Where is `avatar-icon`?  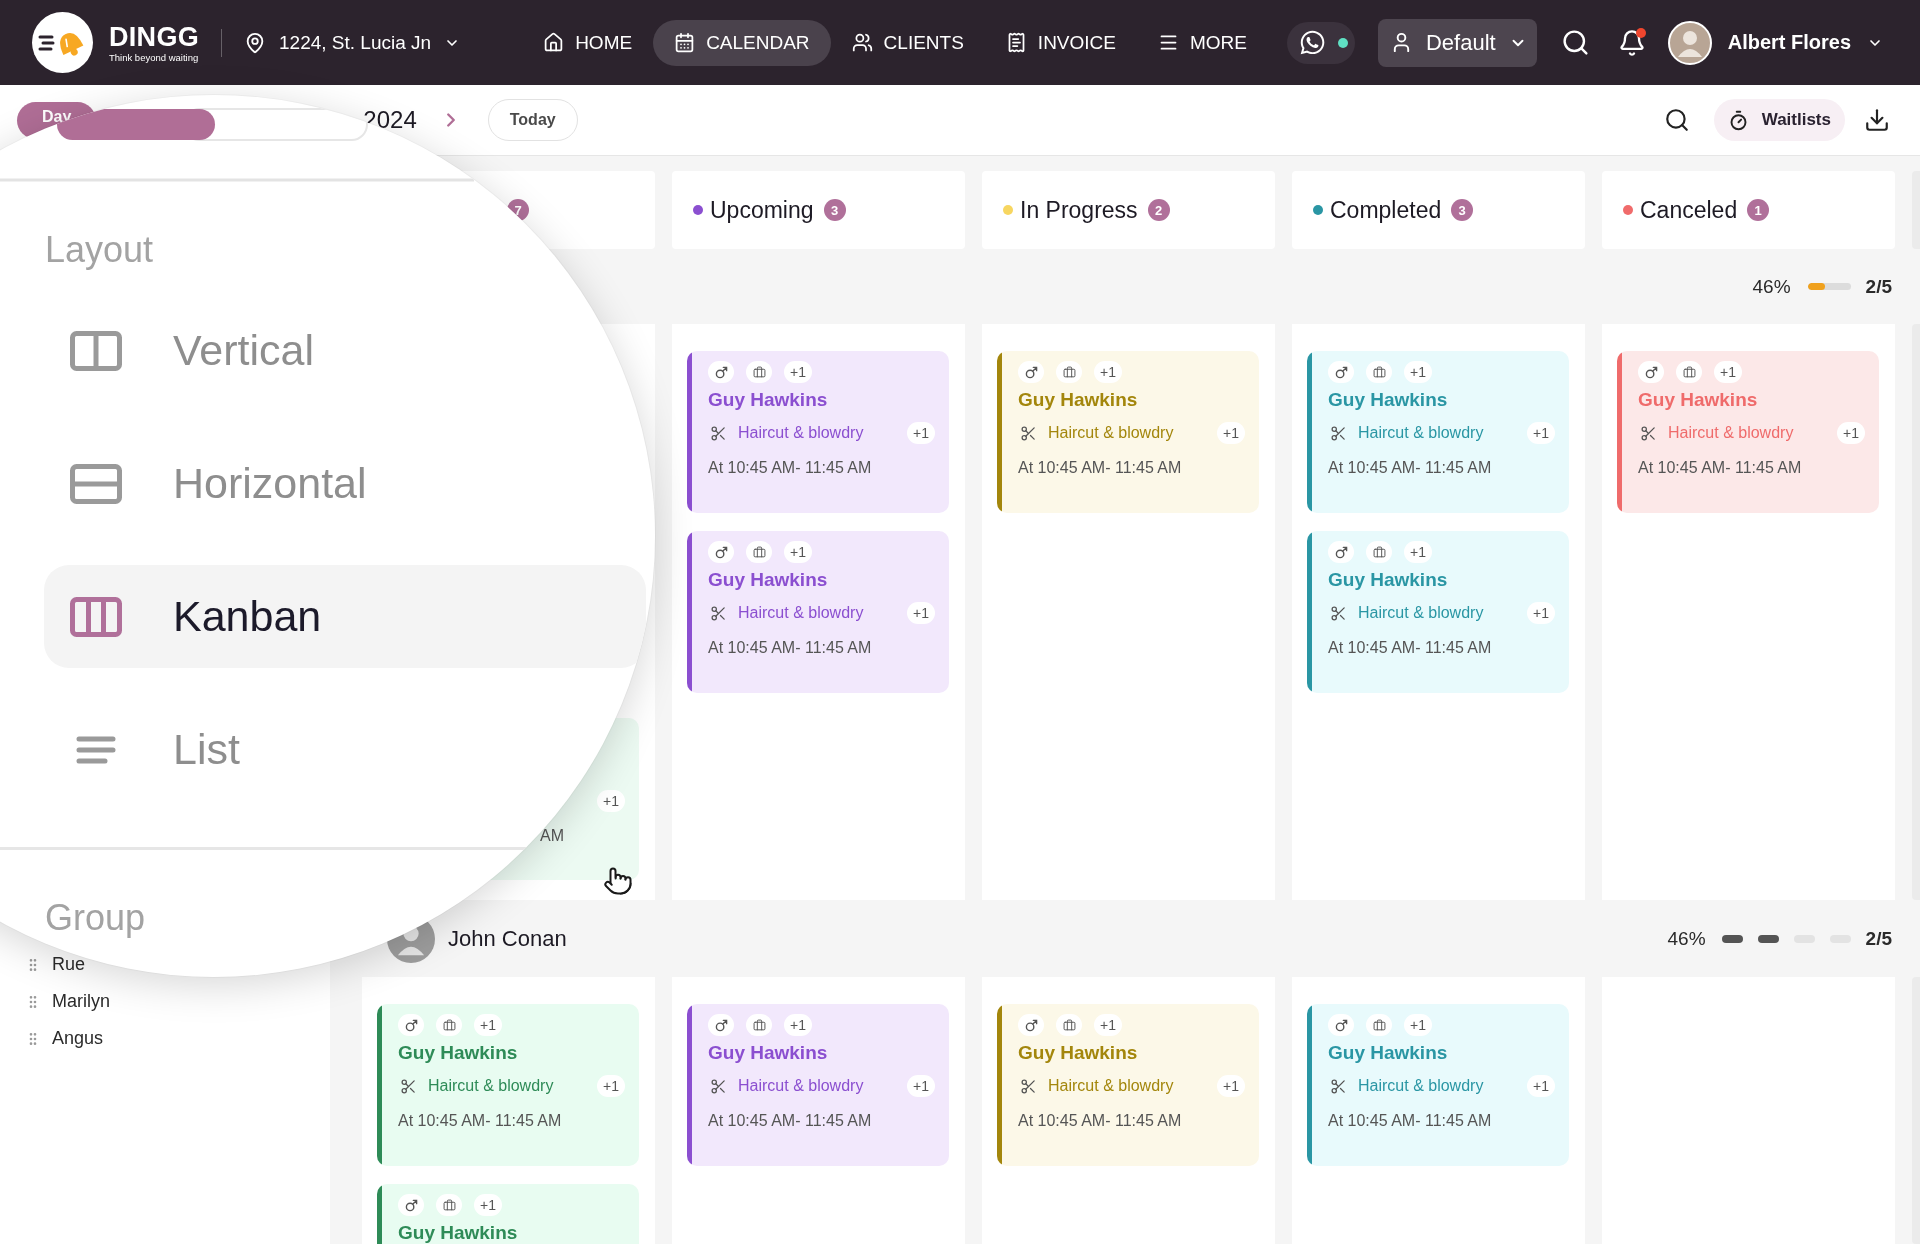
avatar-icon is located at coordinates (1689, 42).